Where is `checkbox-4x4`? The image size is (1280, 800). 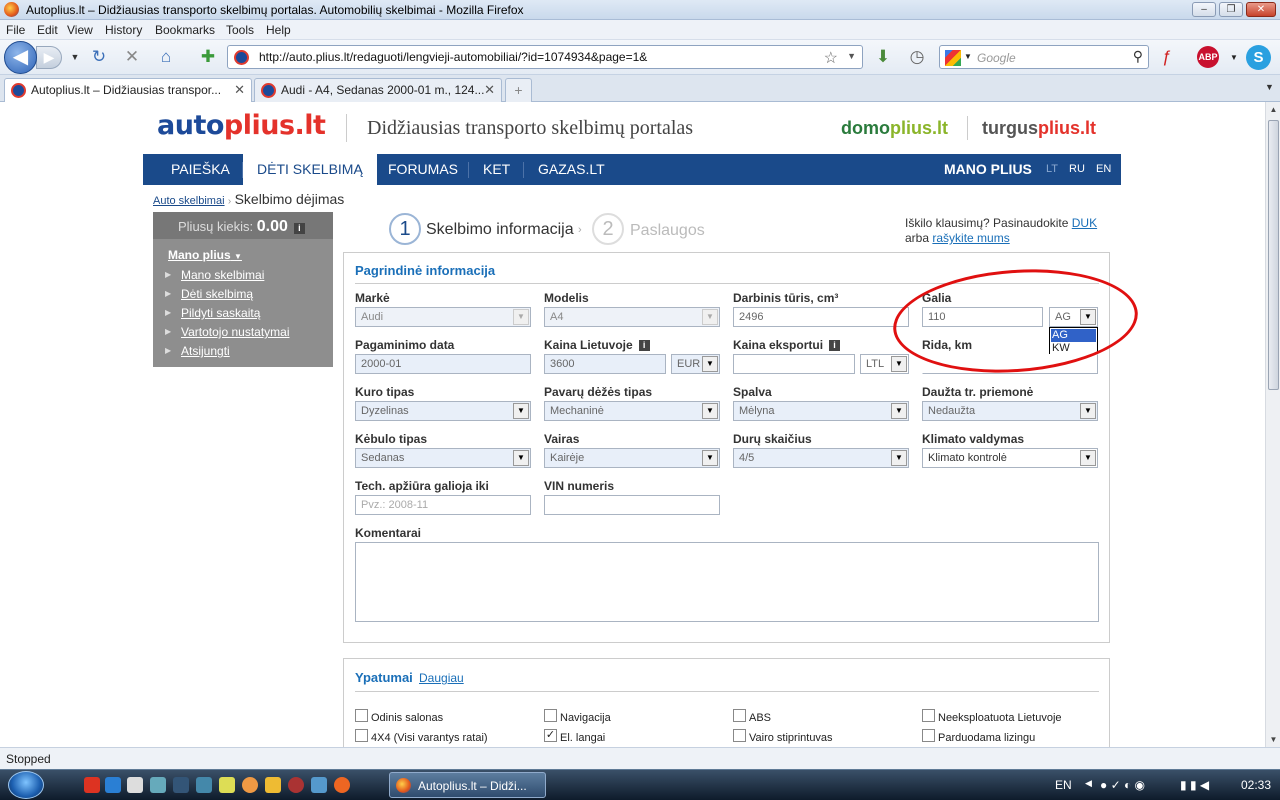 checkbox-4x4 is located at coordinates (361, 735).